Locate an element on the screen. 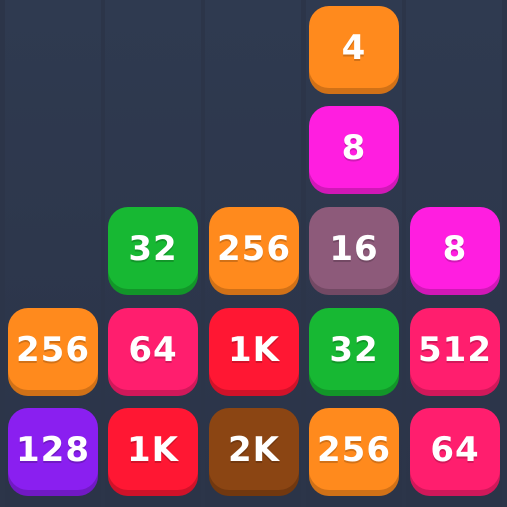 The width and height of the screenshot is (507, 507). tile: 2K is located at coordinates (254, 452).